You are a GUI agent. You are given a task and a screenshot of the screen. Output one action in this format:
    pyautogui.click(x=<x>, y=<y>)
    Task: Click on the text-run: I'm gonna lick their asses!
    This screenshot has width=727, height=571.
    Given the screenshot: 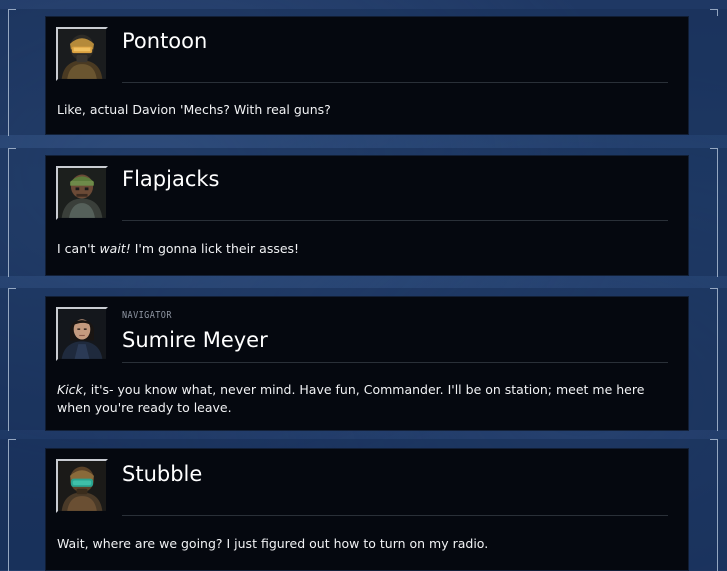 What is the action you would take?
    pyautogui.click(x=215, y=248)
    